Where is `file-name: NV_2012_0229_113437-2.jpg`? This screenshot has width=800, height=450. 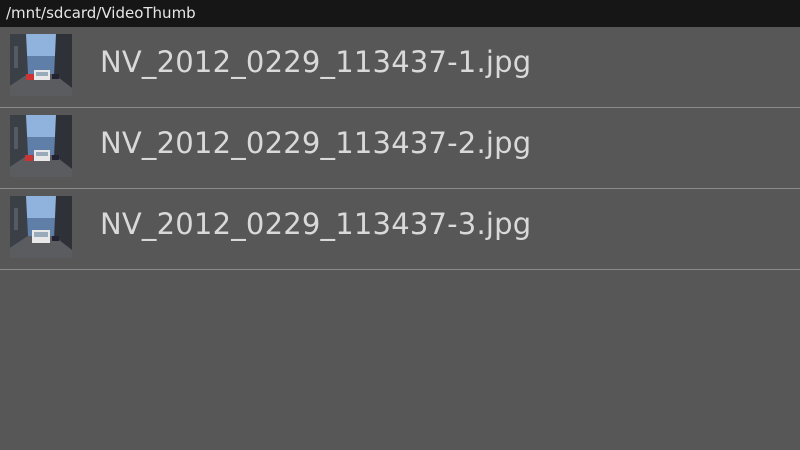 file-name: NV_2012_0229_113437-2.jpg is located at coordinates (316, 143).